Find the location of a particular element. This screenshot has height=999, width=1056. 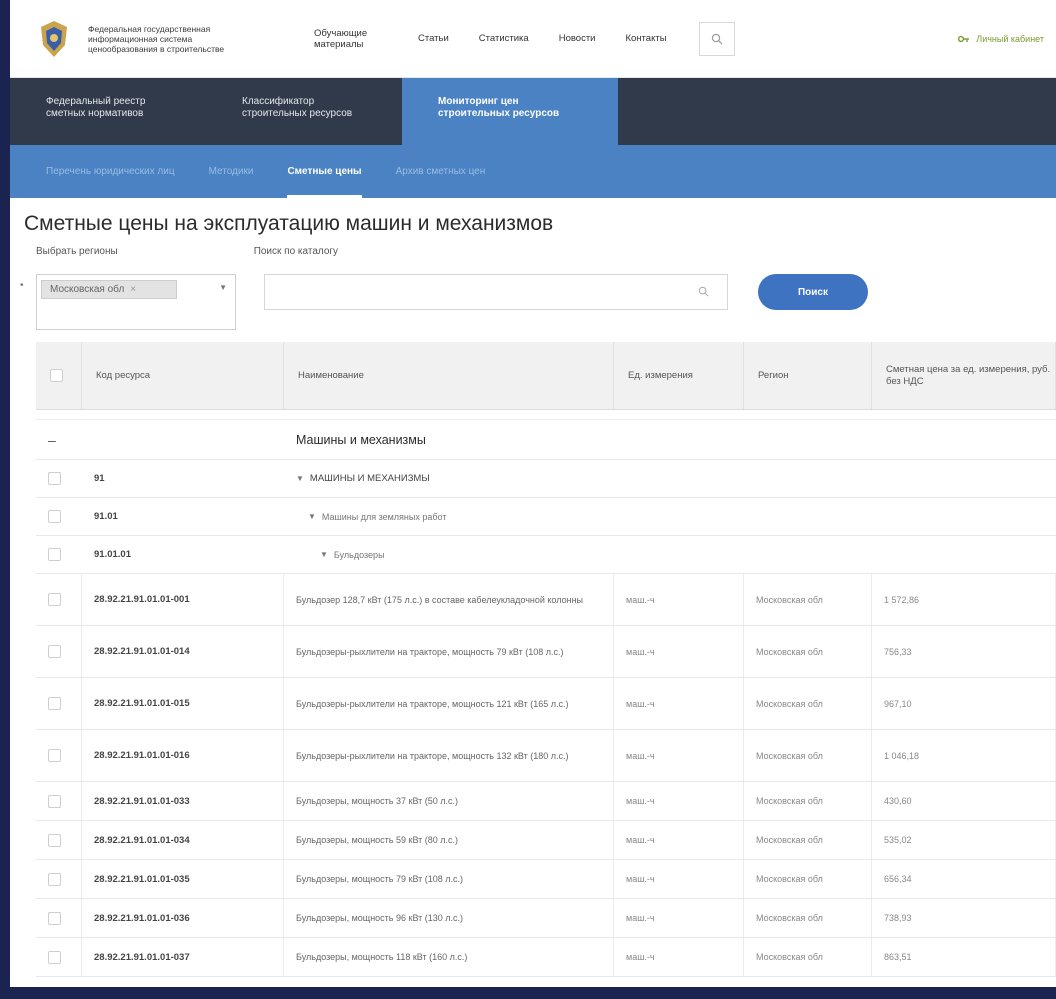

header-cell-region: Регион is located at coordinates (808, 375).